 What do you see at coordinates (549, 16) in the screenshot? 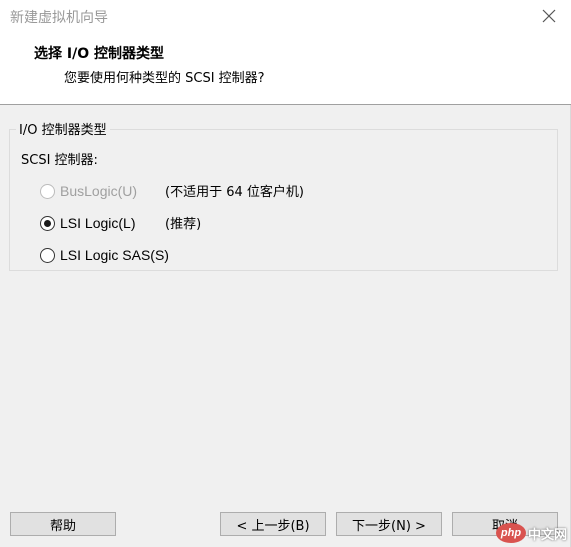
I see `close-icon` at bounding box center [549, 16].